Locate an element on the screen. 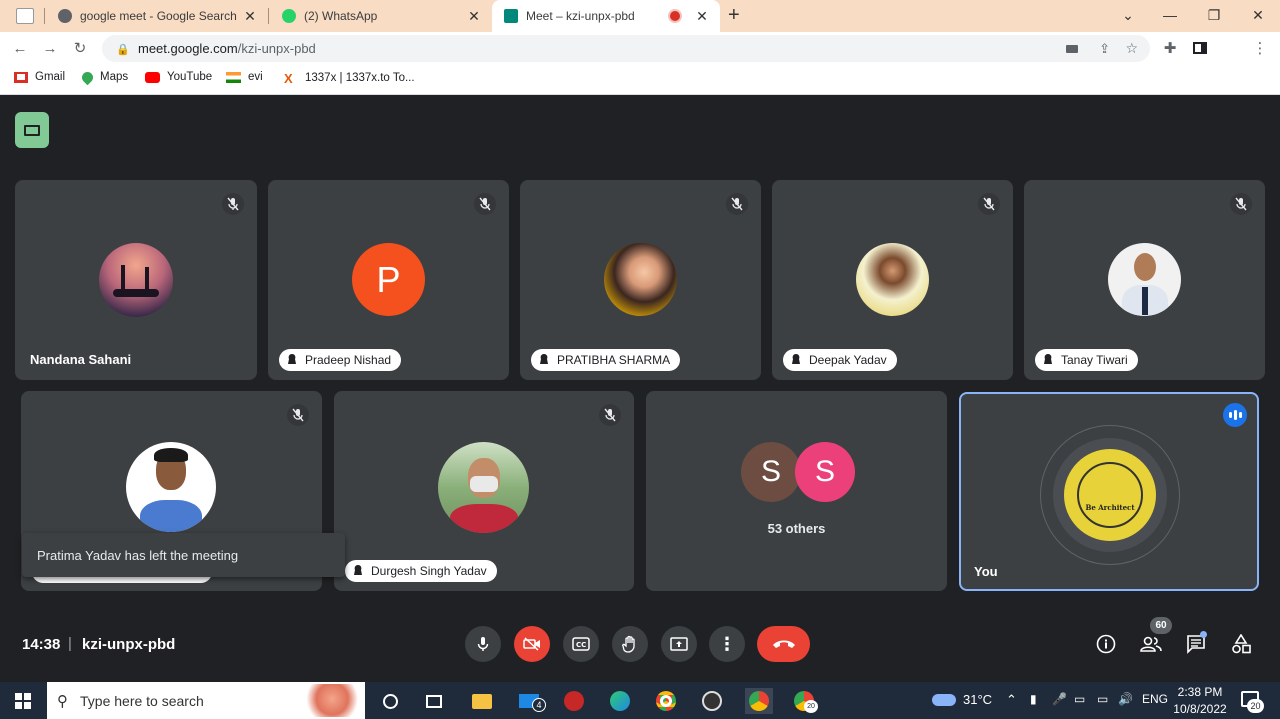 The height and width of the screenshot is (719, 1280). url-host: meet.google.com is located at coordinates (188, 48).